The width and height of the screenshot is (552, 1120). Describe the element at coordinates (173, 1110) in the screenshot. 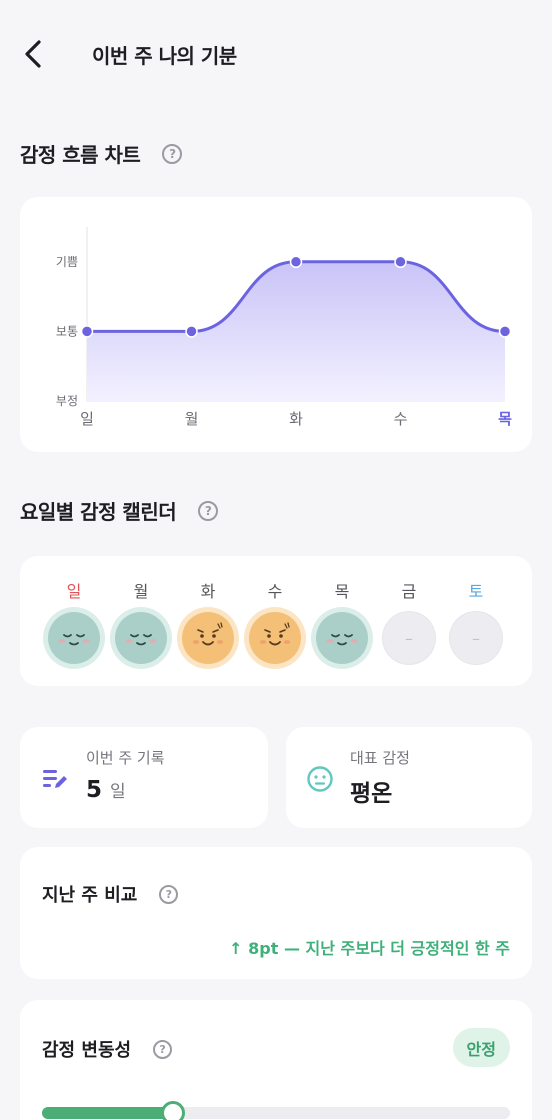

I see `variability-thumb` at that location.